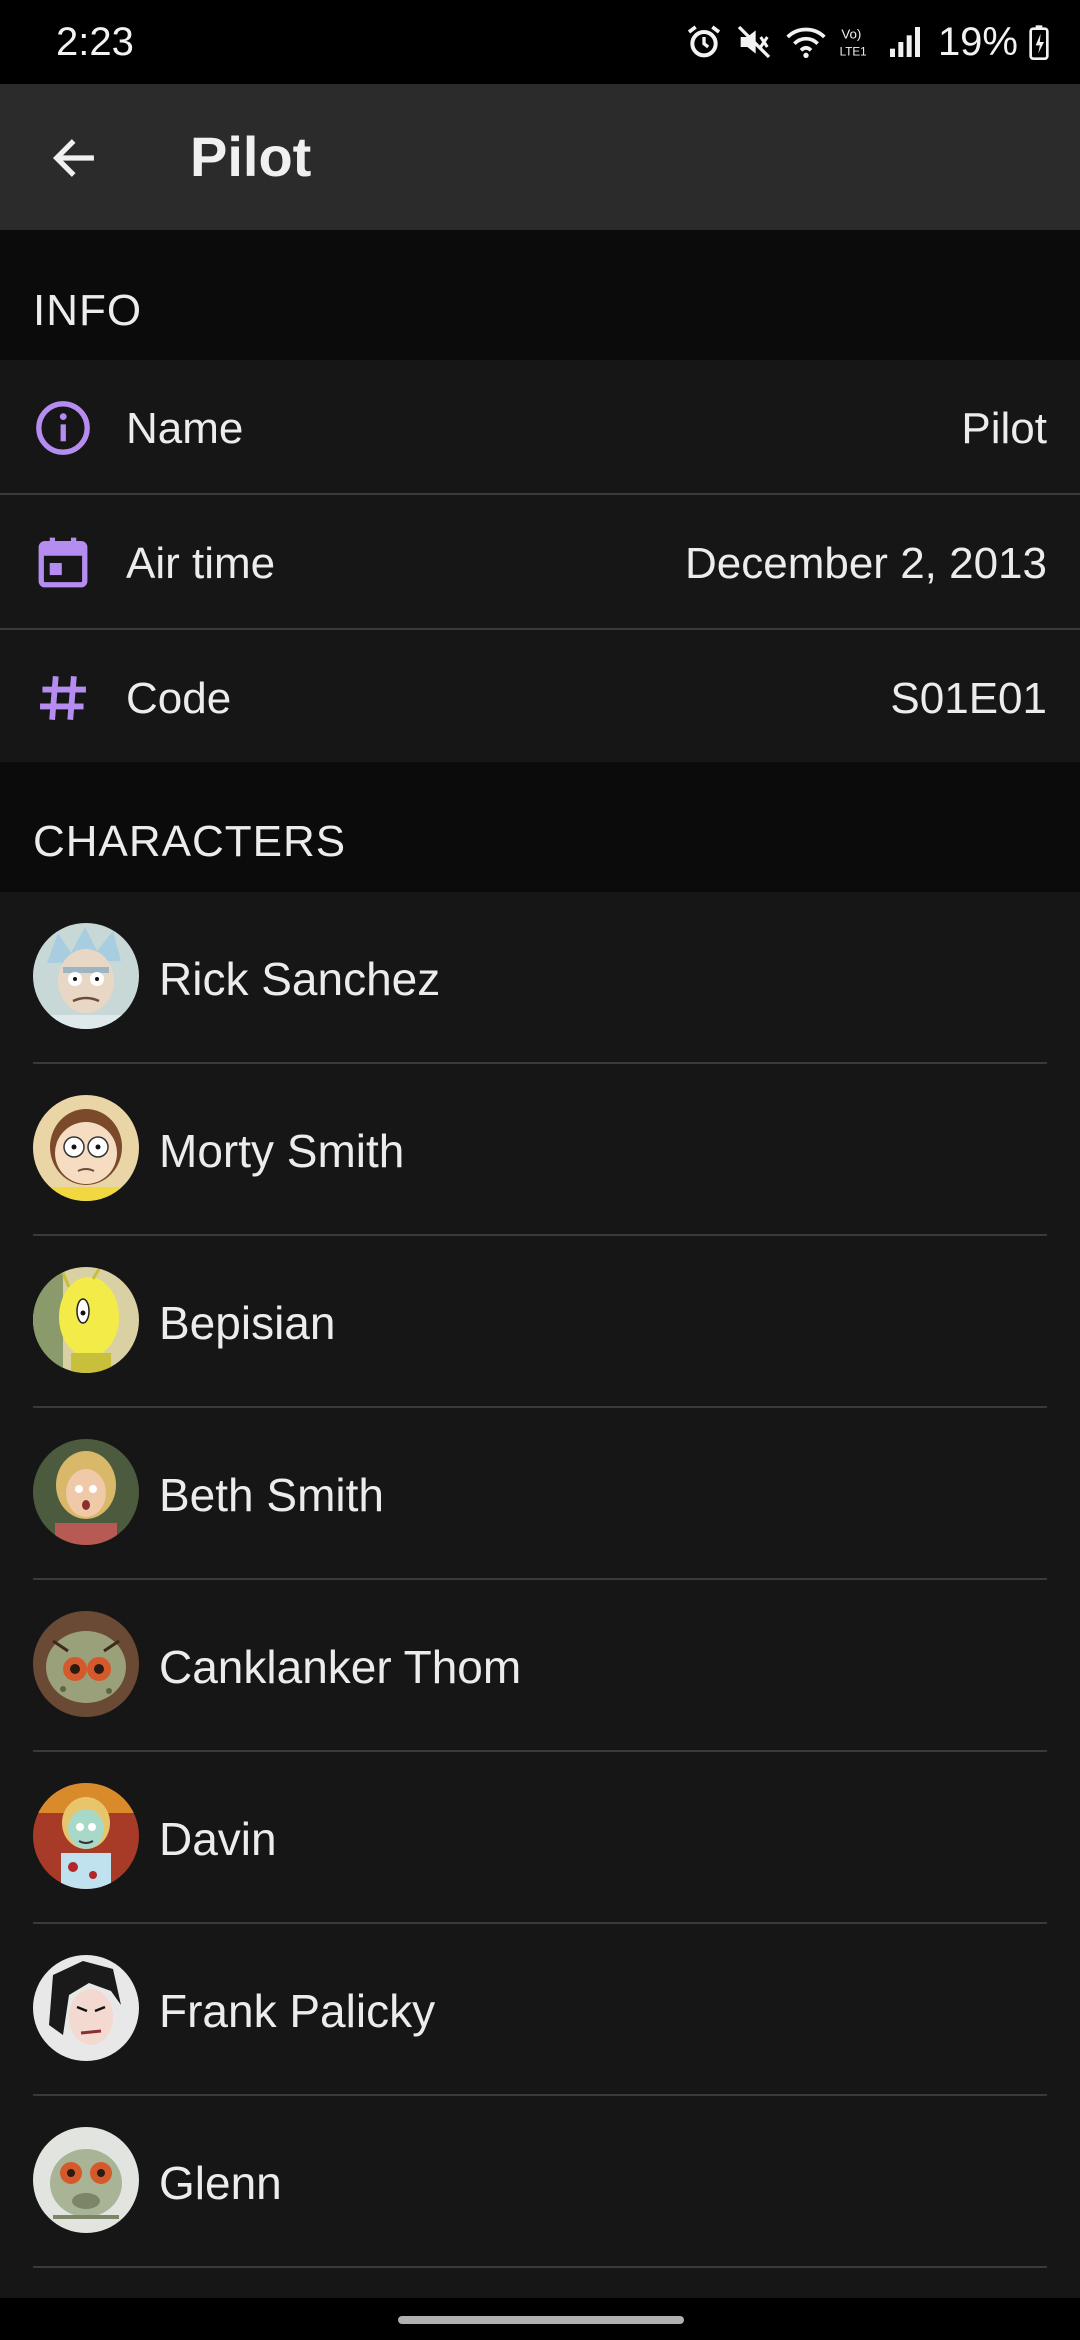 This screenshot has height=2340, width=1080. I want to click on info-row-air-time: Air time December 2, 2013, so click(540, 562).